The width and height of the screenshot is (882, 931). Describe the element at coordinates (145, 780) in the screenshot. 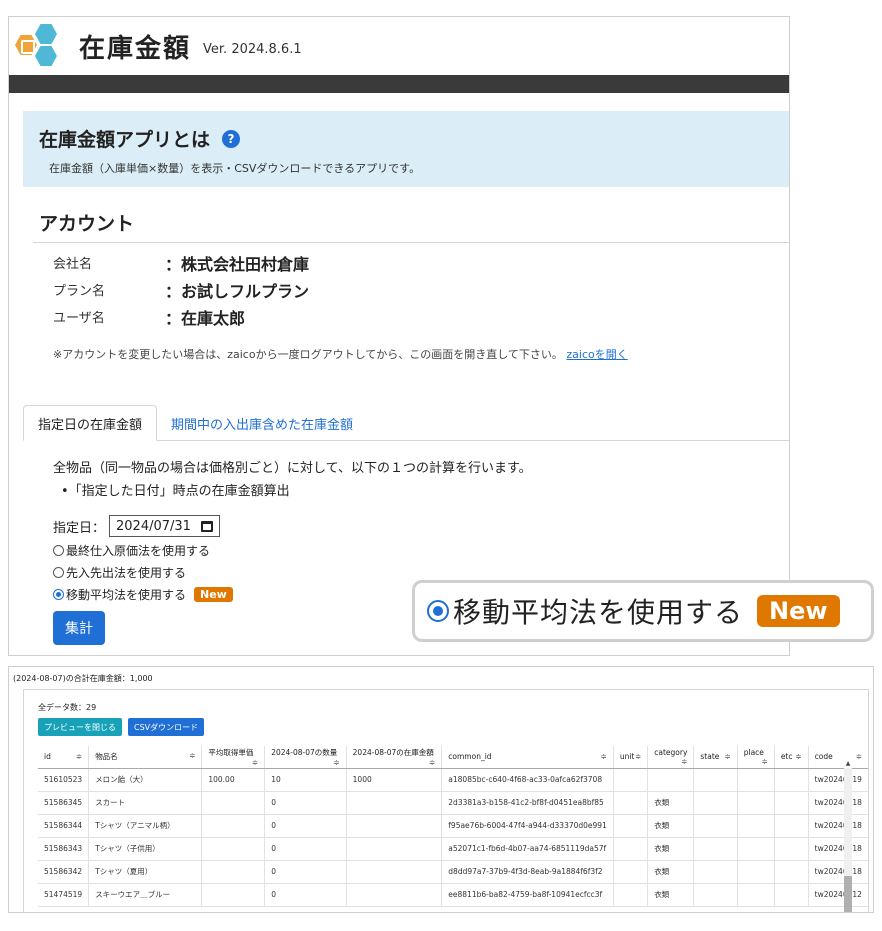

I see `table-cell: メロン飴（大）` at that location.